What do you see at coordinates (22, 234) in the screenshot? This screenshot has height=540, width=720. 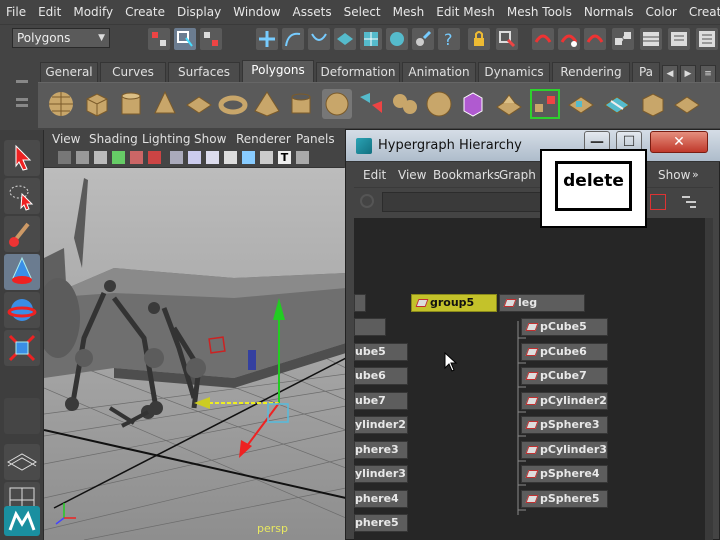 I see `paint-select-tool-icon` at bounding box center [22, 234].